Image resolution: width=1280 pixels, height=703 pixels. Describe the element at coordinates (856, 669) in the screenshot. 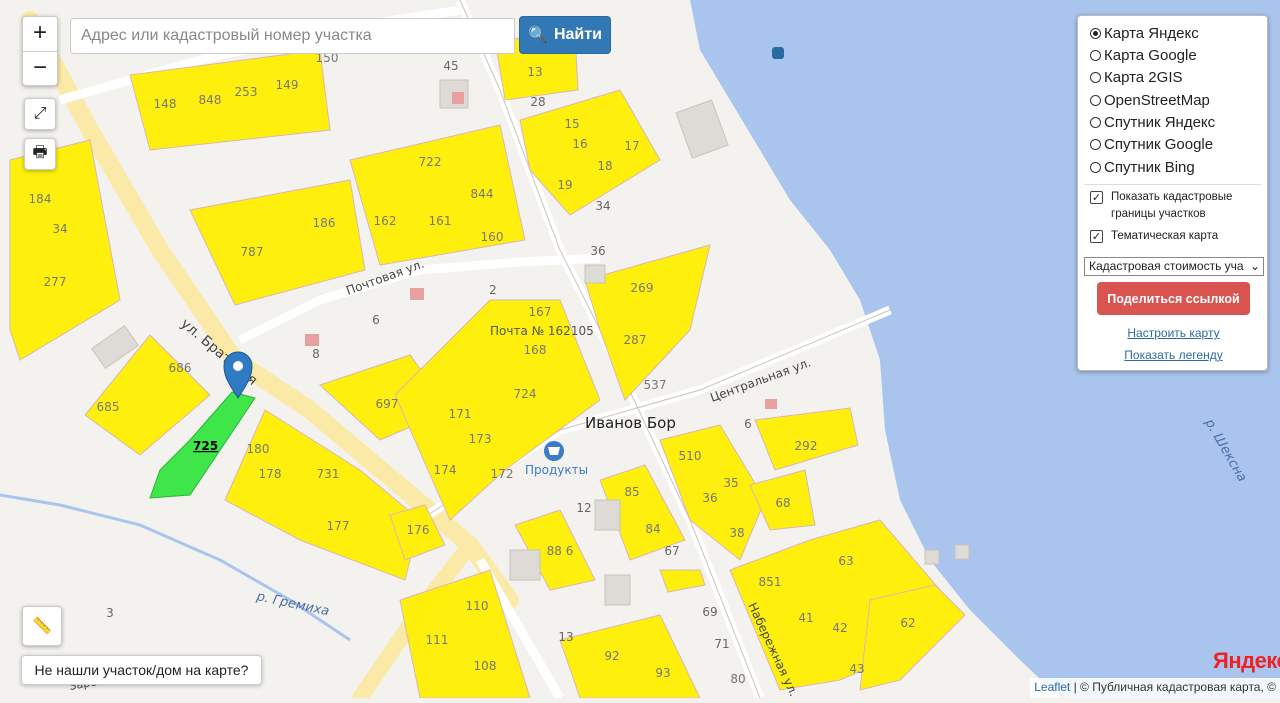

I see `parcel-label: 43` at that location.